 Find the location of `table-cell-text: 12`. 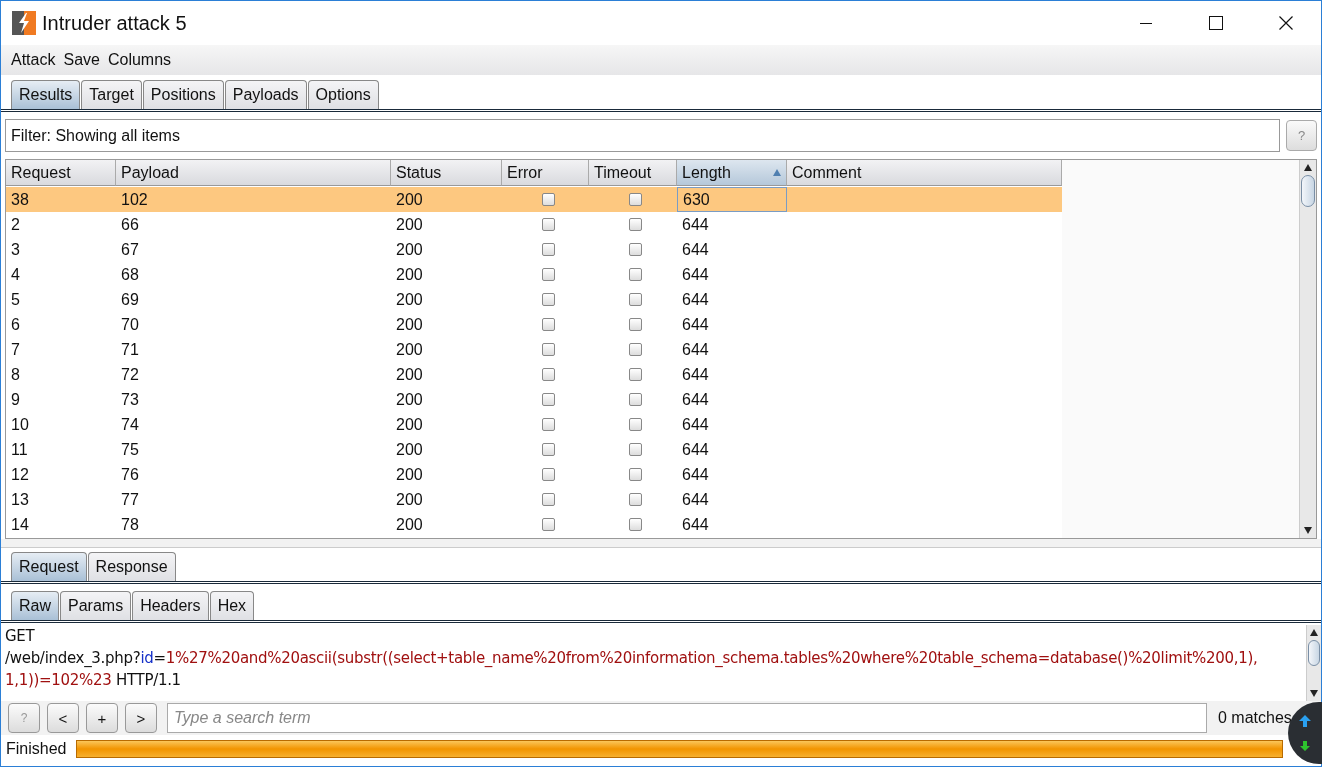

table-cell-text: 12 is located at coordinates (20, 474).